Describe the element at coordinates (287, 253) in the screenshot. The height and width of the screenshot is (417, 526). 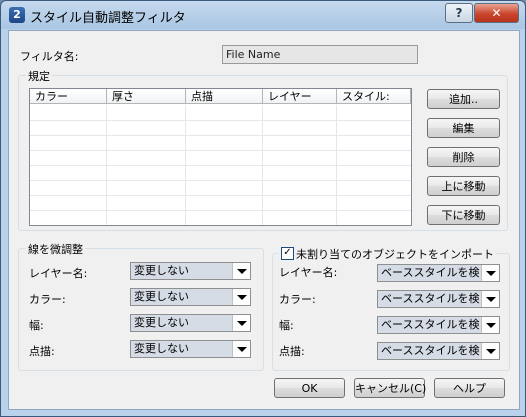
I see `import-unassigned-checkbox: ✓` at that location.